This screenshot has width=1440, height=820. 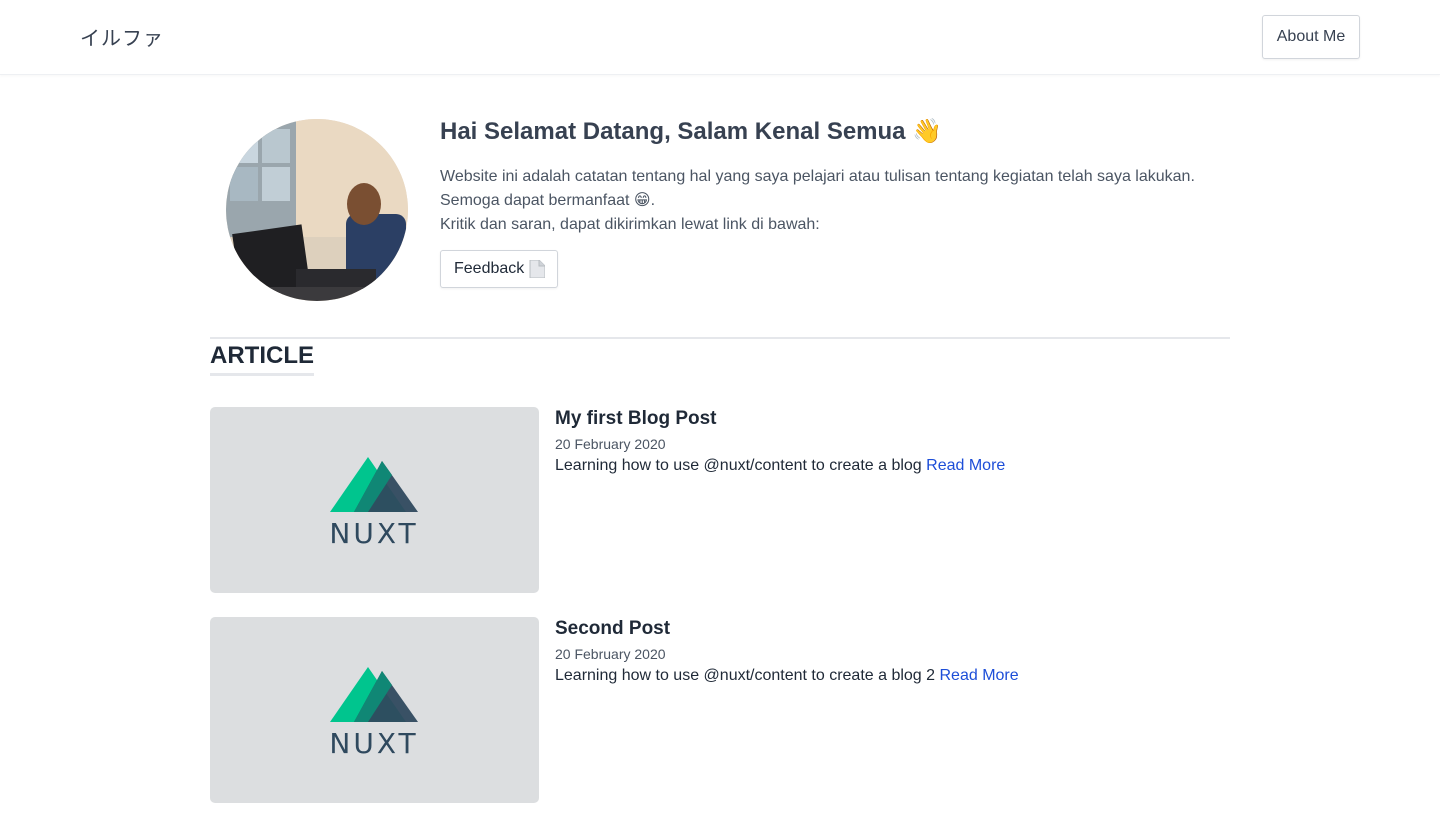 What do you see at coordinates (720, 37) in the screenshot?
I see `navbar: イルファ About Me` at bounding box center [720, 37].